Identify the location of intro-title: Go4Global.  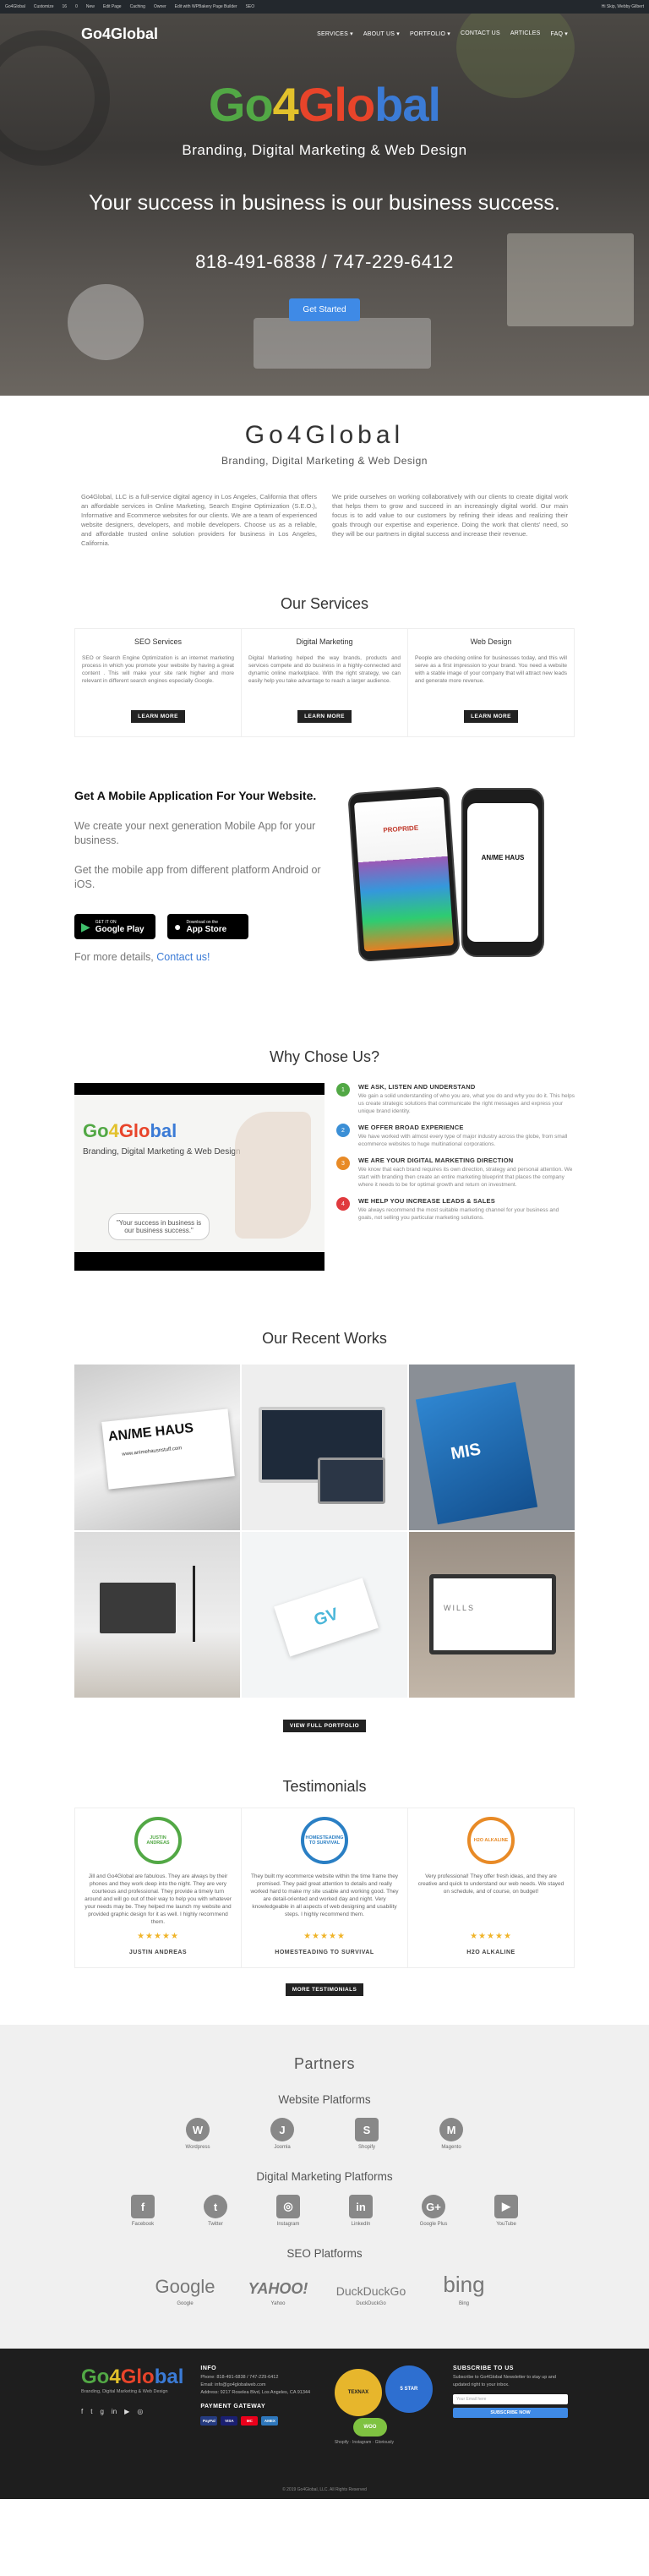
(325, 435).